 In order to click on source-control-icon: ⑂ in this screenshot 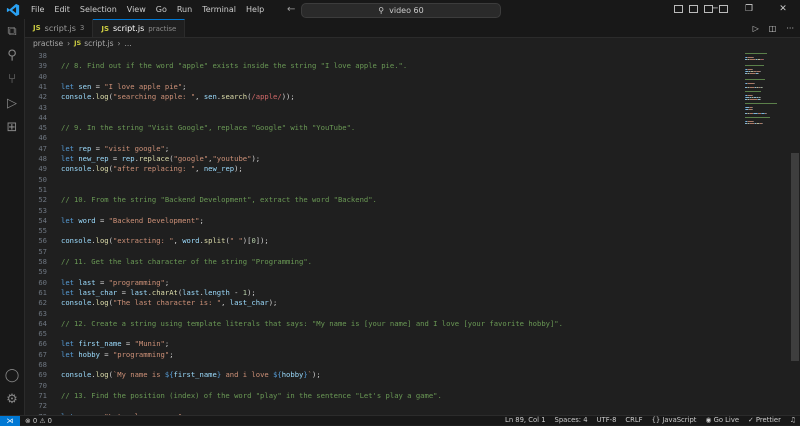, I will do `click(12, 80)`.